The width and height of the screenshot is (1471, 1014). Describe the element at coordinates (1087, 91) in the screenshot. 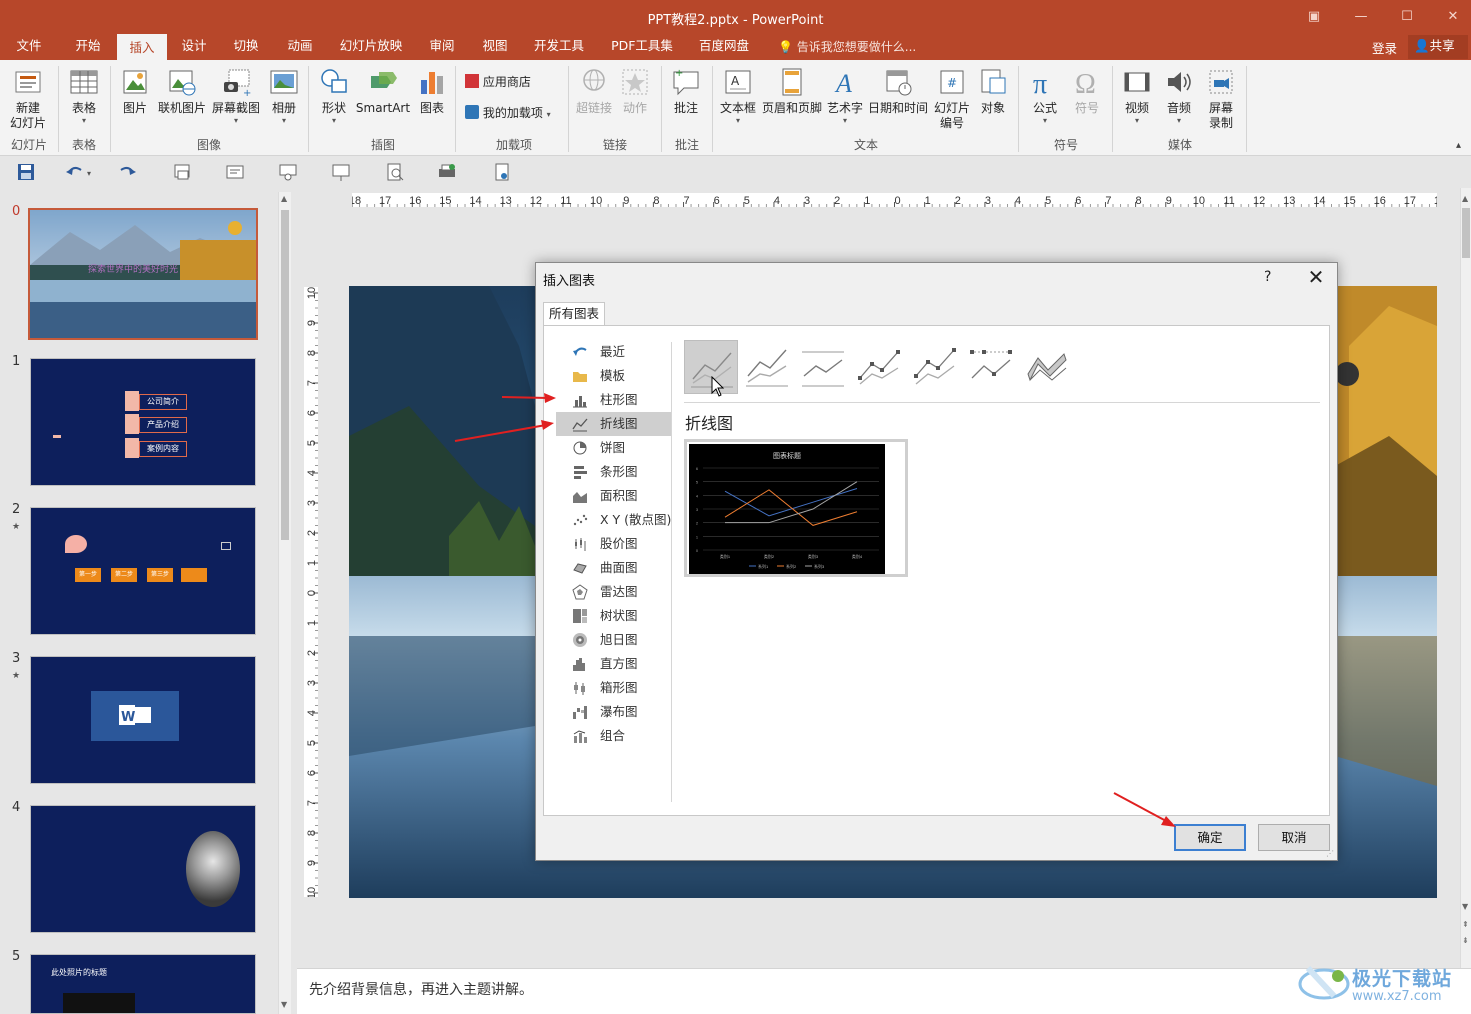

I see `symbol-button: Ω 符号` at that location.